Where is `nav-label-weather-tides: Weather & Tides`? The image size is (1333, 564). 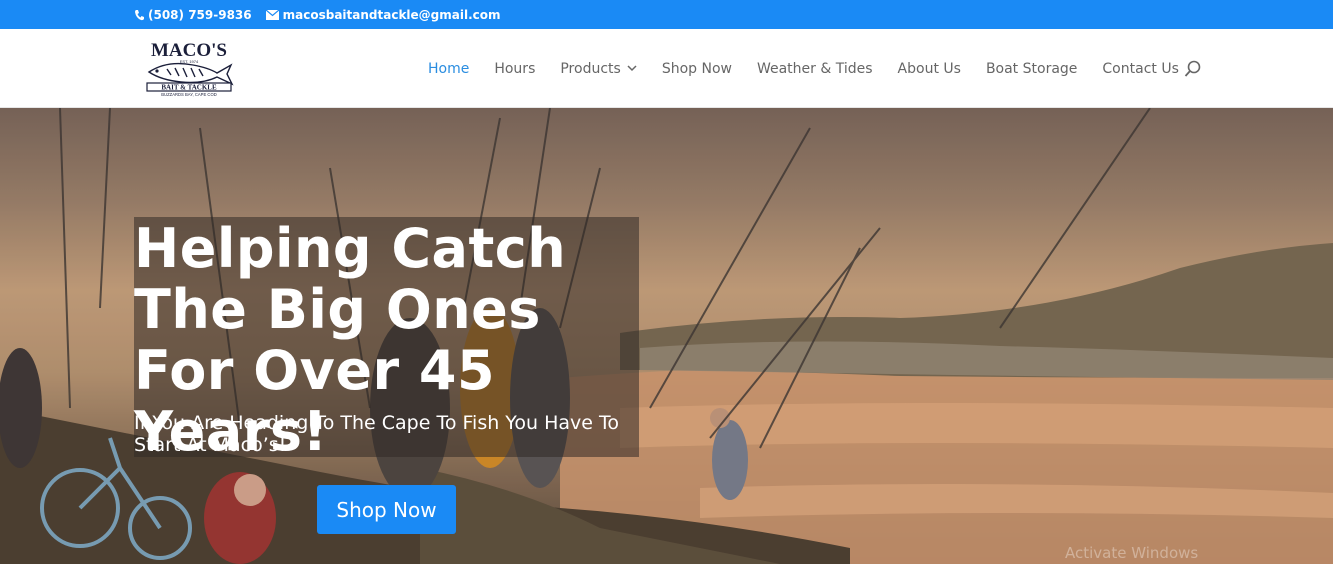
nav-label-weather-tides: Weather & Tides is located at coordinates (815, 69).